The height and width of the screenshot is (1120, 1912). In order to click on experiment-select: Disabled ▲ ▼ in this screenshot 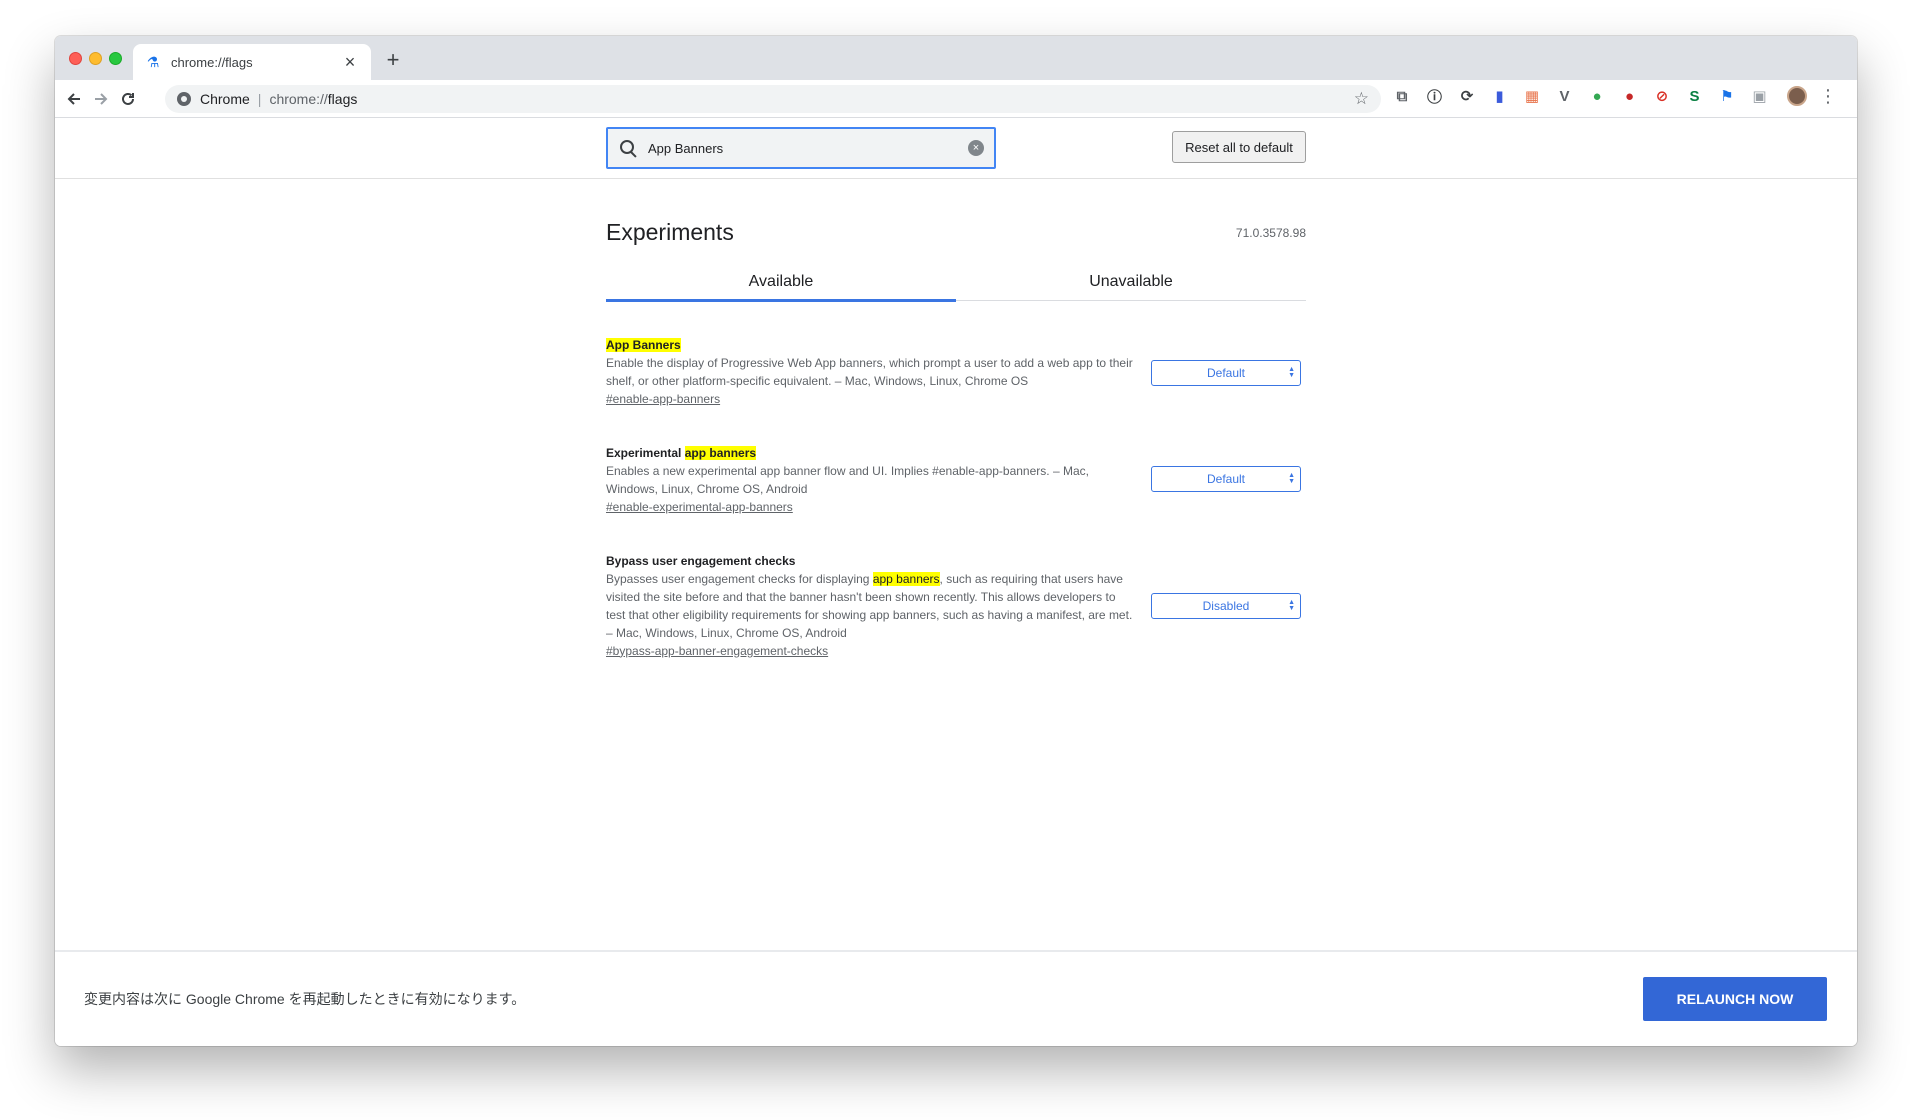, I will do `click(1226, 606)`.